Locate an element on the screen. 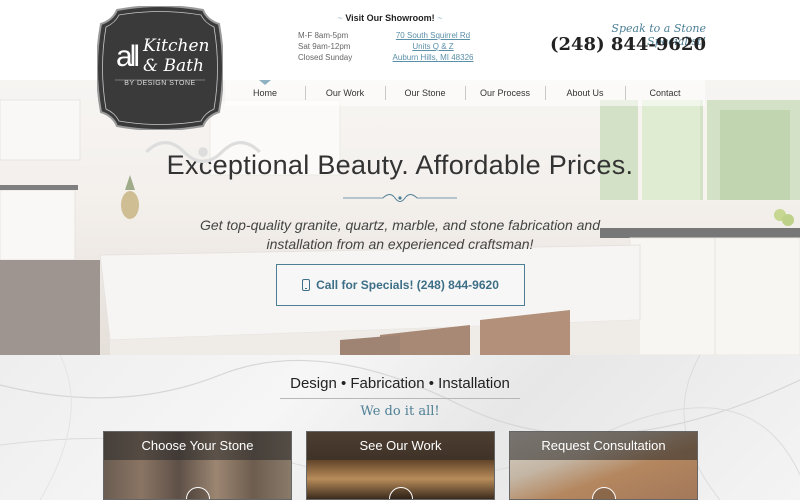 Image resolution: width=800 pixels, height=500 pixels. logo-bath-text: & Bath is located at coordinates (173, 66).